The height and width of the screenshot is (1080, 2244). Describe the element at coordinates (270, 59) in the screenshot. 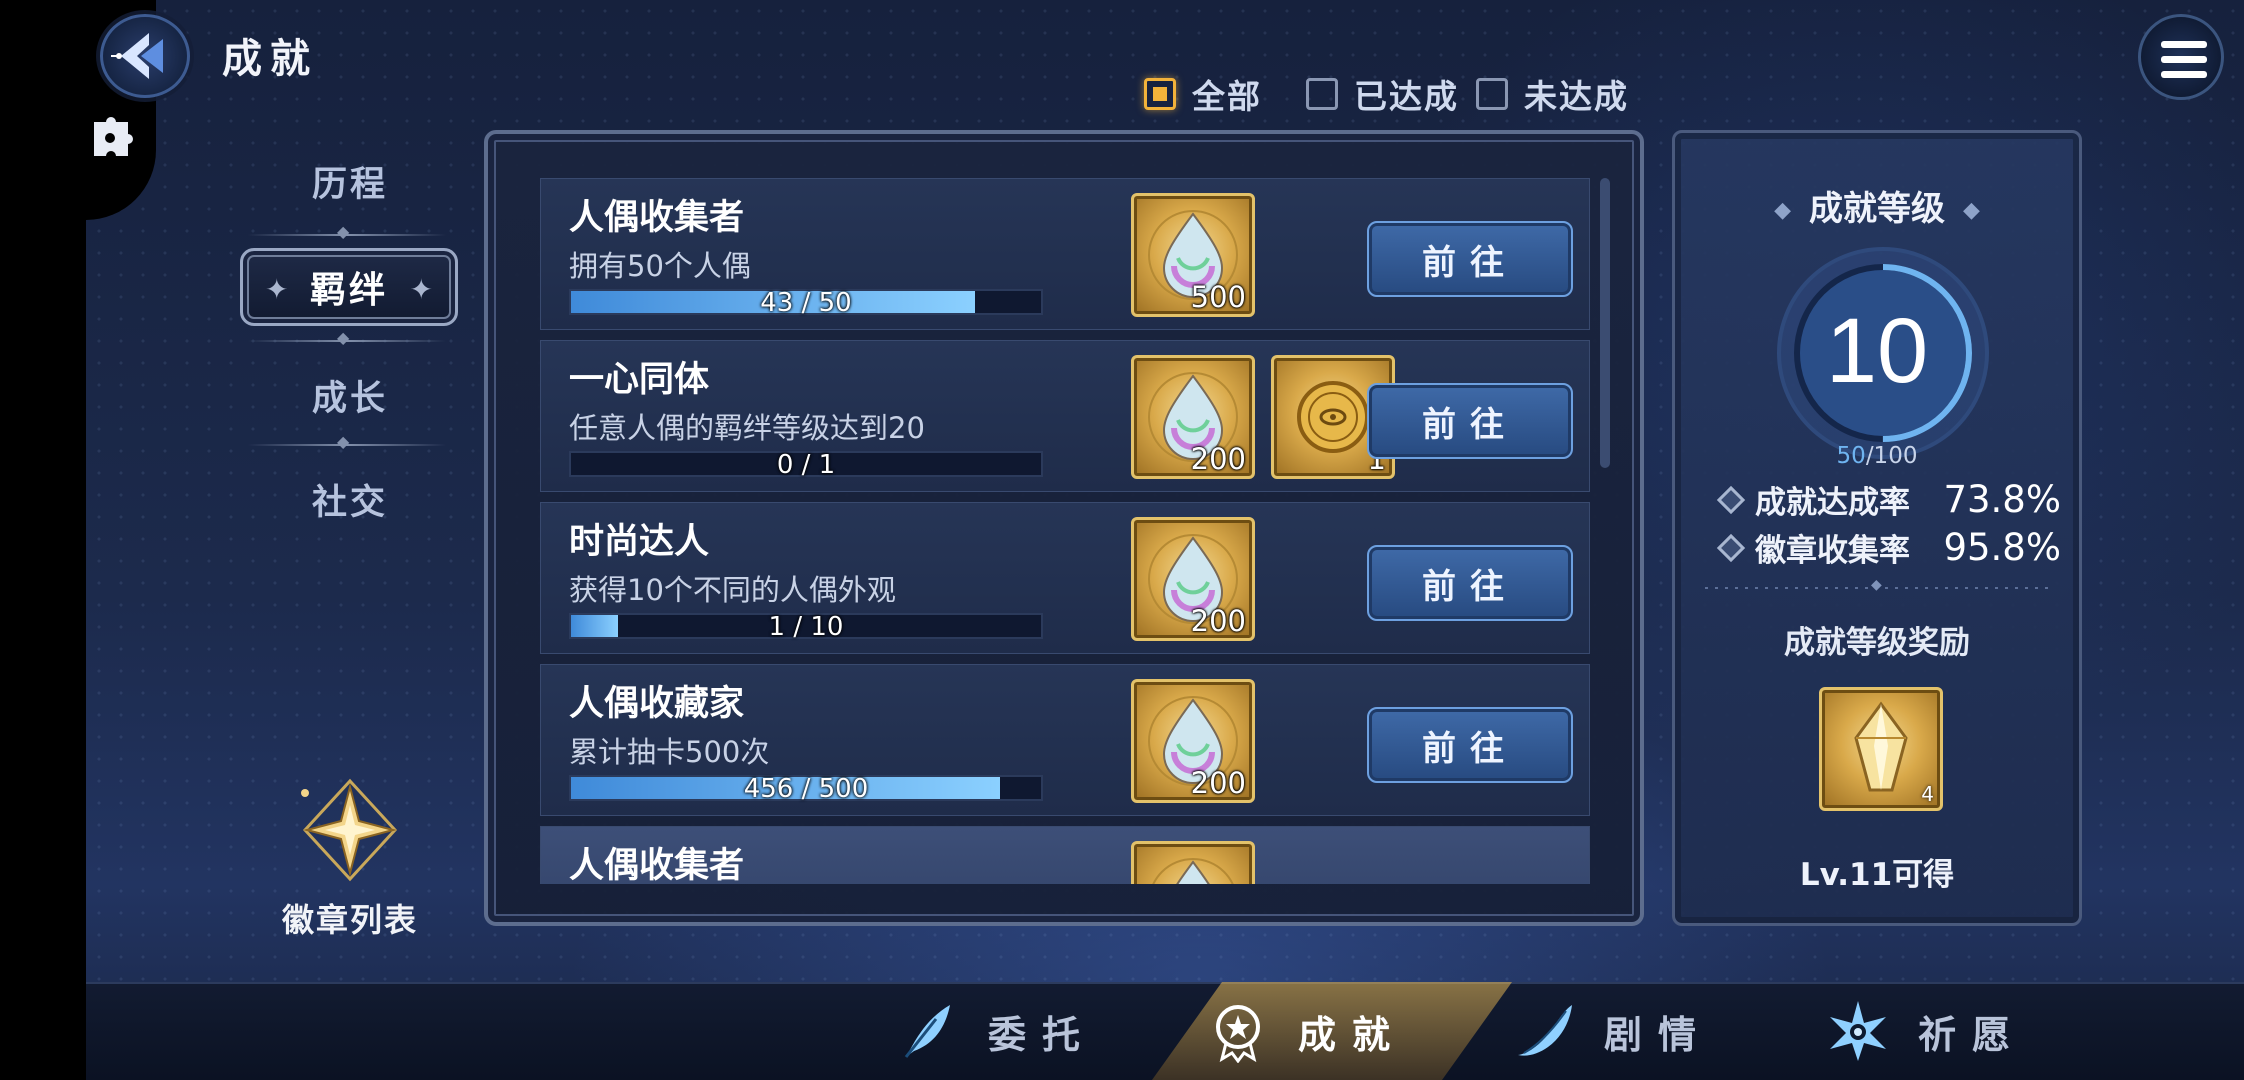

I see `page-title: 成就` at that location.